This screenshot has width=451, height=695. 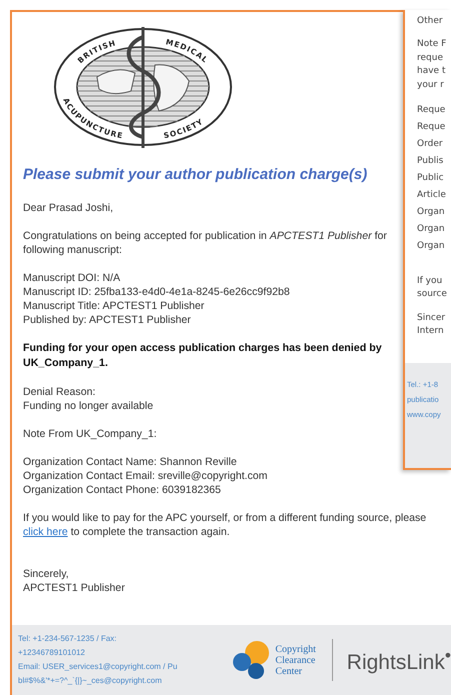 What do you see at coordinates (88, 406) in the screenshot?
I see `text-line: Funding no longer available` at bounding box center [88, 406].